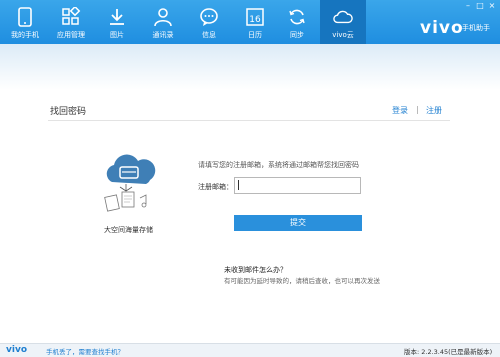 The image size is (500, 357). Describe the element at coordinates (278, 165) in the screenshot. I see `form-hint: 请填写您的注册邮箱，系统将通过邮箱帮您找回密码` at that location.